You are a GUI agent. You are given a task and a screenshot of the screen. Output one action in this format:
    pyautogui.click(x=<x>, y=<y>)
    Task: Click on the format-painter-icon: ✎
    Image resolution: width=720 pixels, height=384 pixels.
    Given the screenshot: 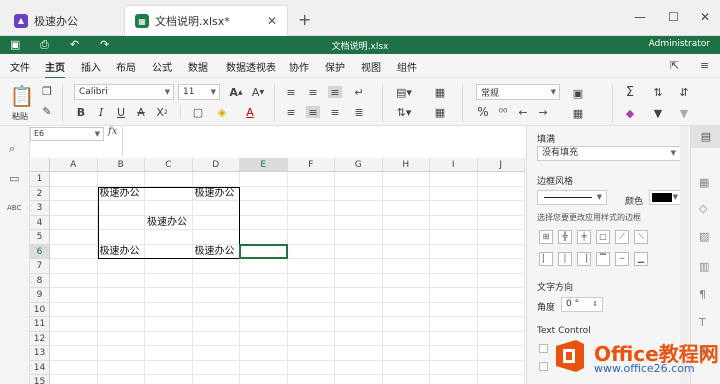 What is the action you would take?
    pyautogui.click(x=47, y=111)
    